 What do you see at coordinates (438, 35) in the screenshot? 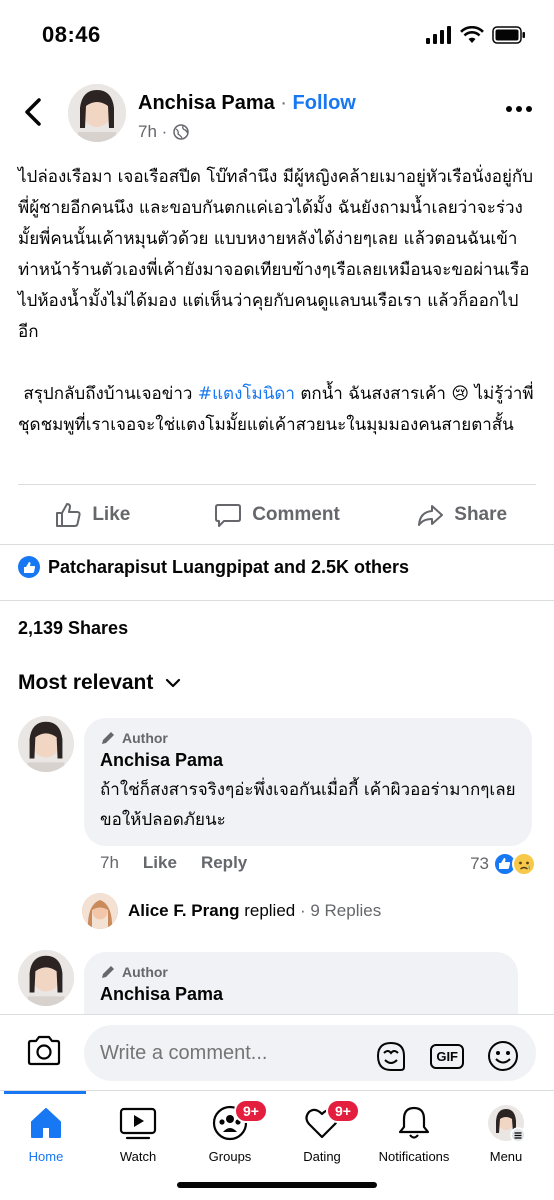
I see `cellular-signal-icon` at bounding box center [438, 35].